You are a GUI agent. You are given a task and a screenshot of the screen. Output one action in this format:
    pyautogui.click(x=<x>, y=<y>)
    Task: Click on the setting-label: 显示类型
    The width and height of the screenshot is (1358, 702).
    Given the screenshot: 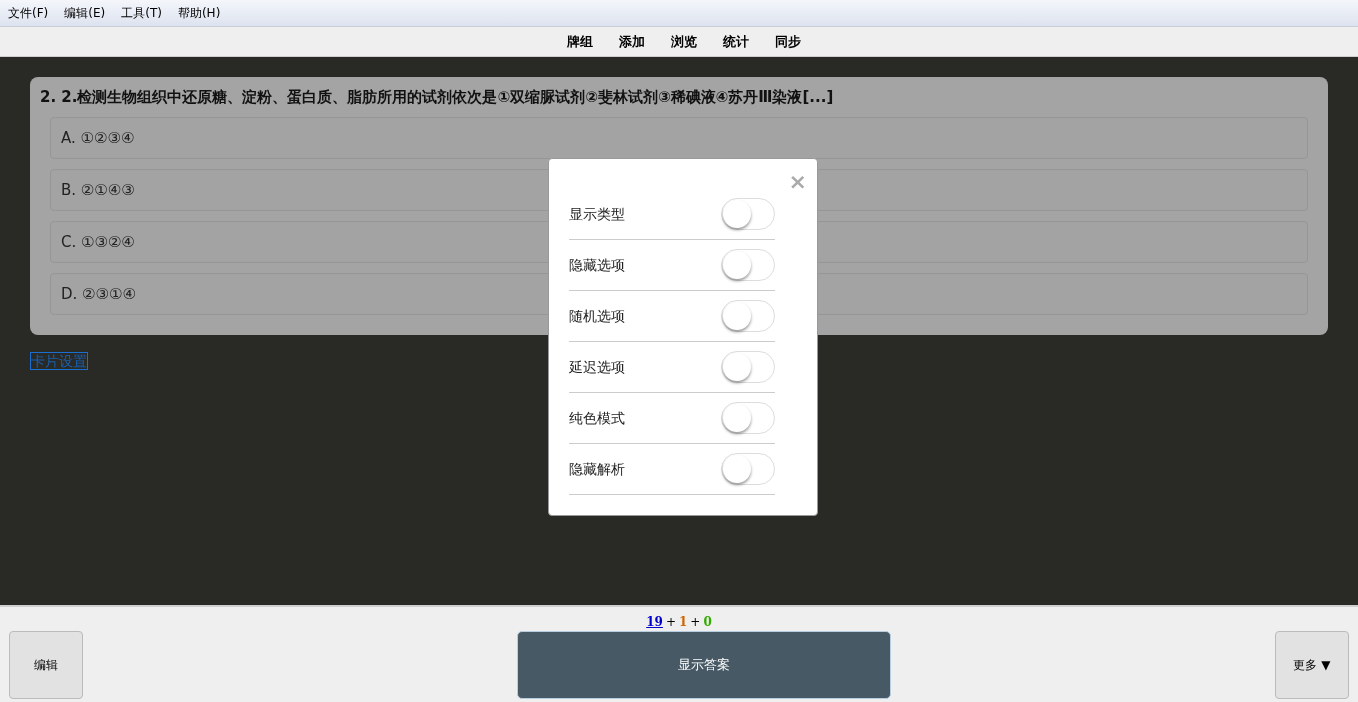 What is the action you would take?
    pyautogui.click(x=597, y=214)
    